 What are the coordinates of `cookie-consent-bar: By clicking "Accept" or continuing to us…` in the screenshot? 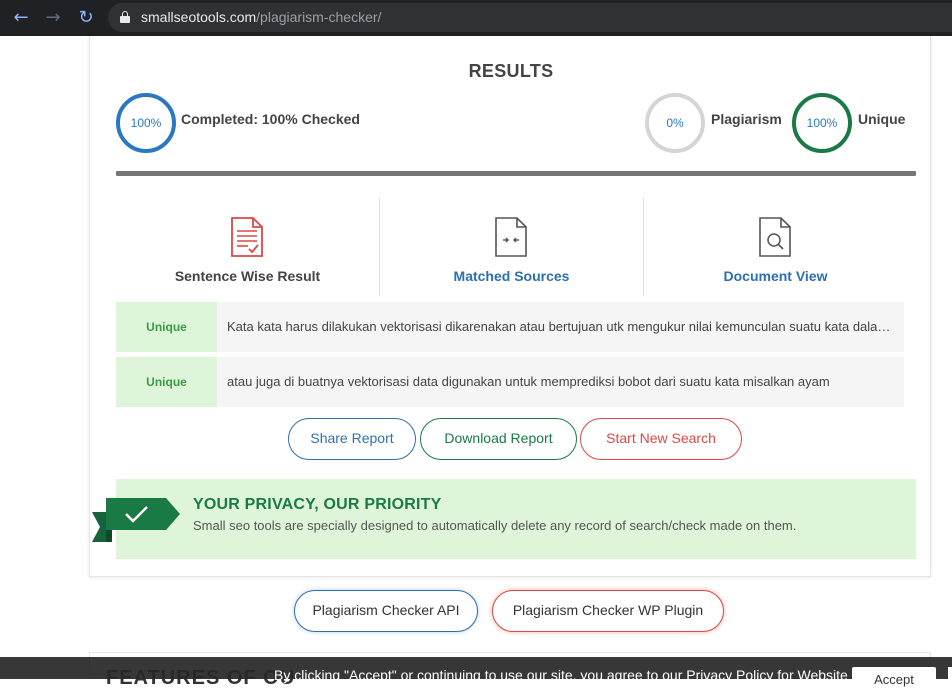 It's located at (476, 674).